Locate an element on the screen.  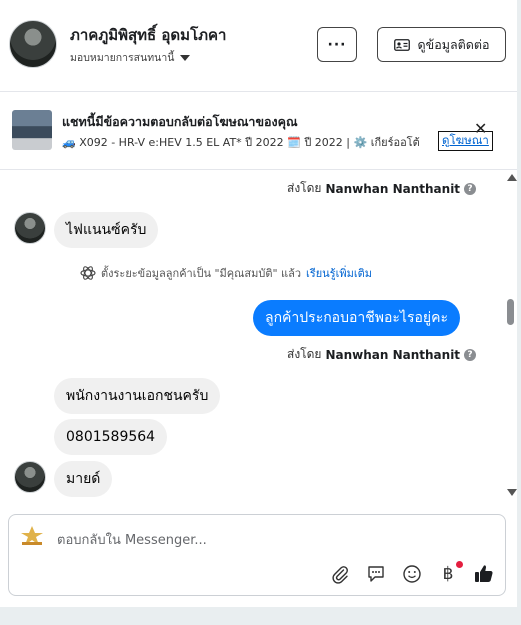
thumbs-up-icon is located at coordinates (484, 574).